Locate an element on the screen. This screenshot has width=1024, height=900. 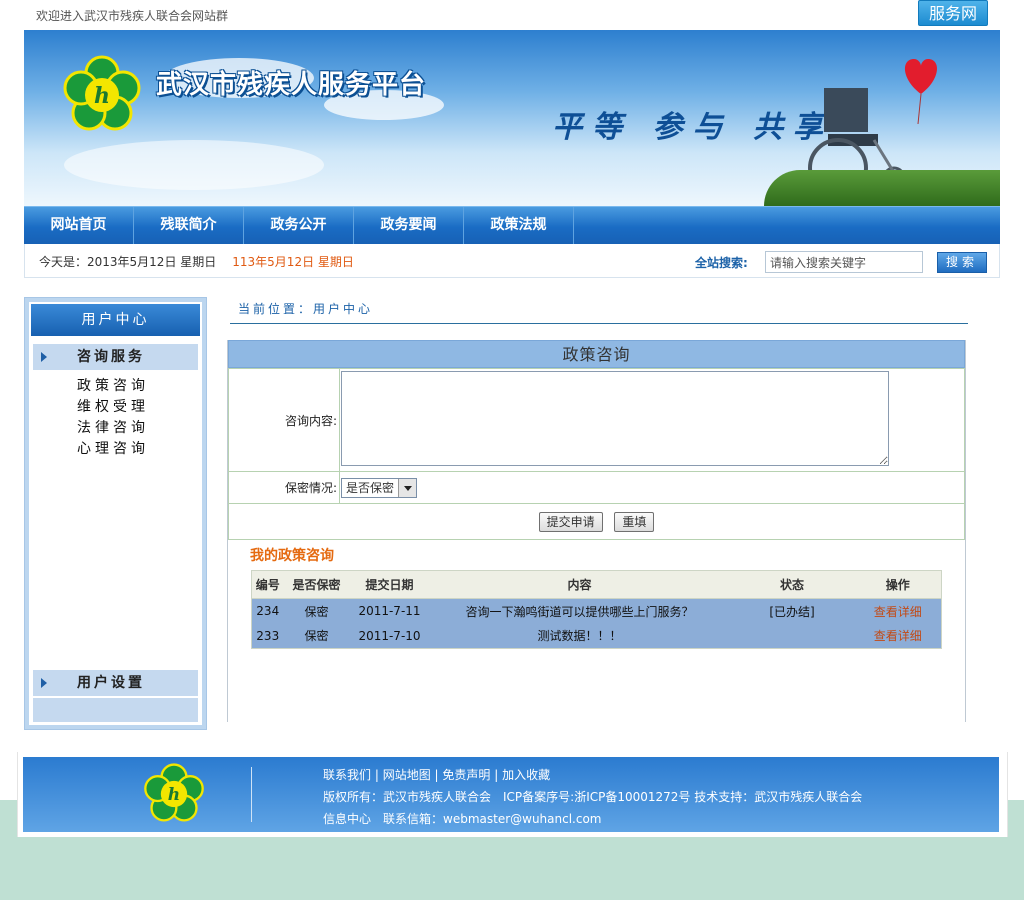
search-label: 全站搜索: is located at coordinates (721, 263).